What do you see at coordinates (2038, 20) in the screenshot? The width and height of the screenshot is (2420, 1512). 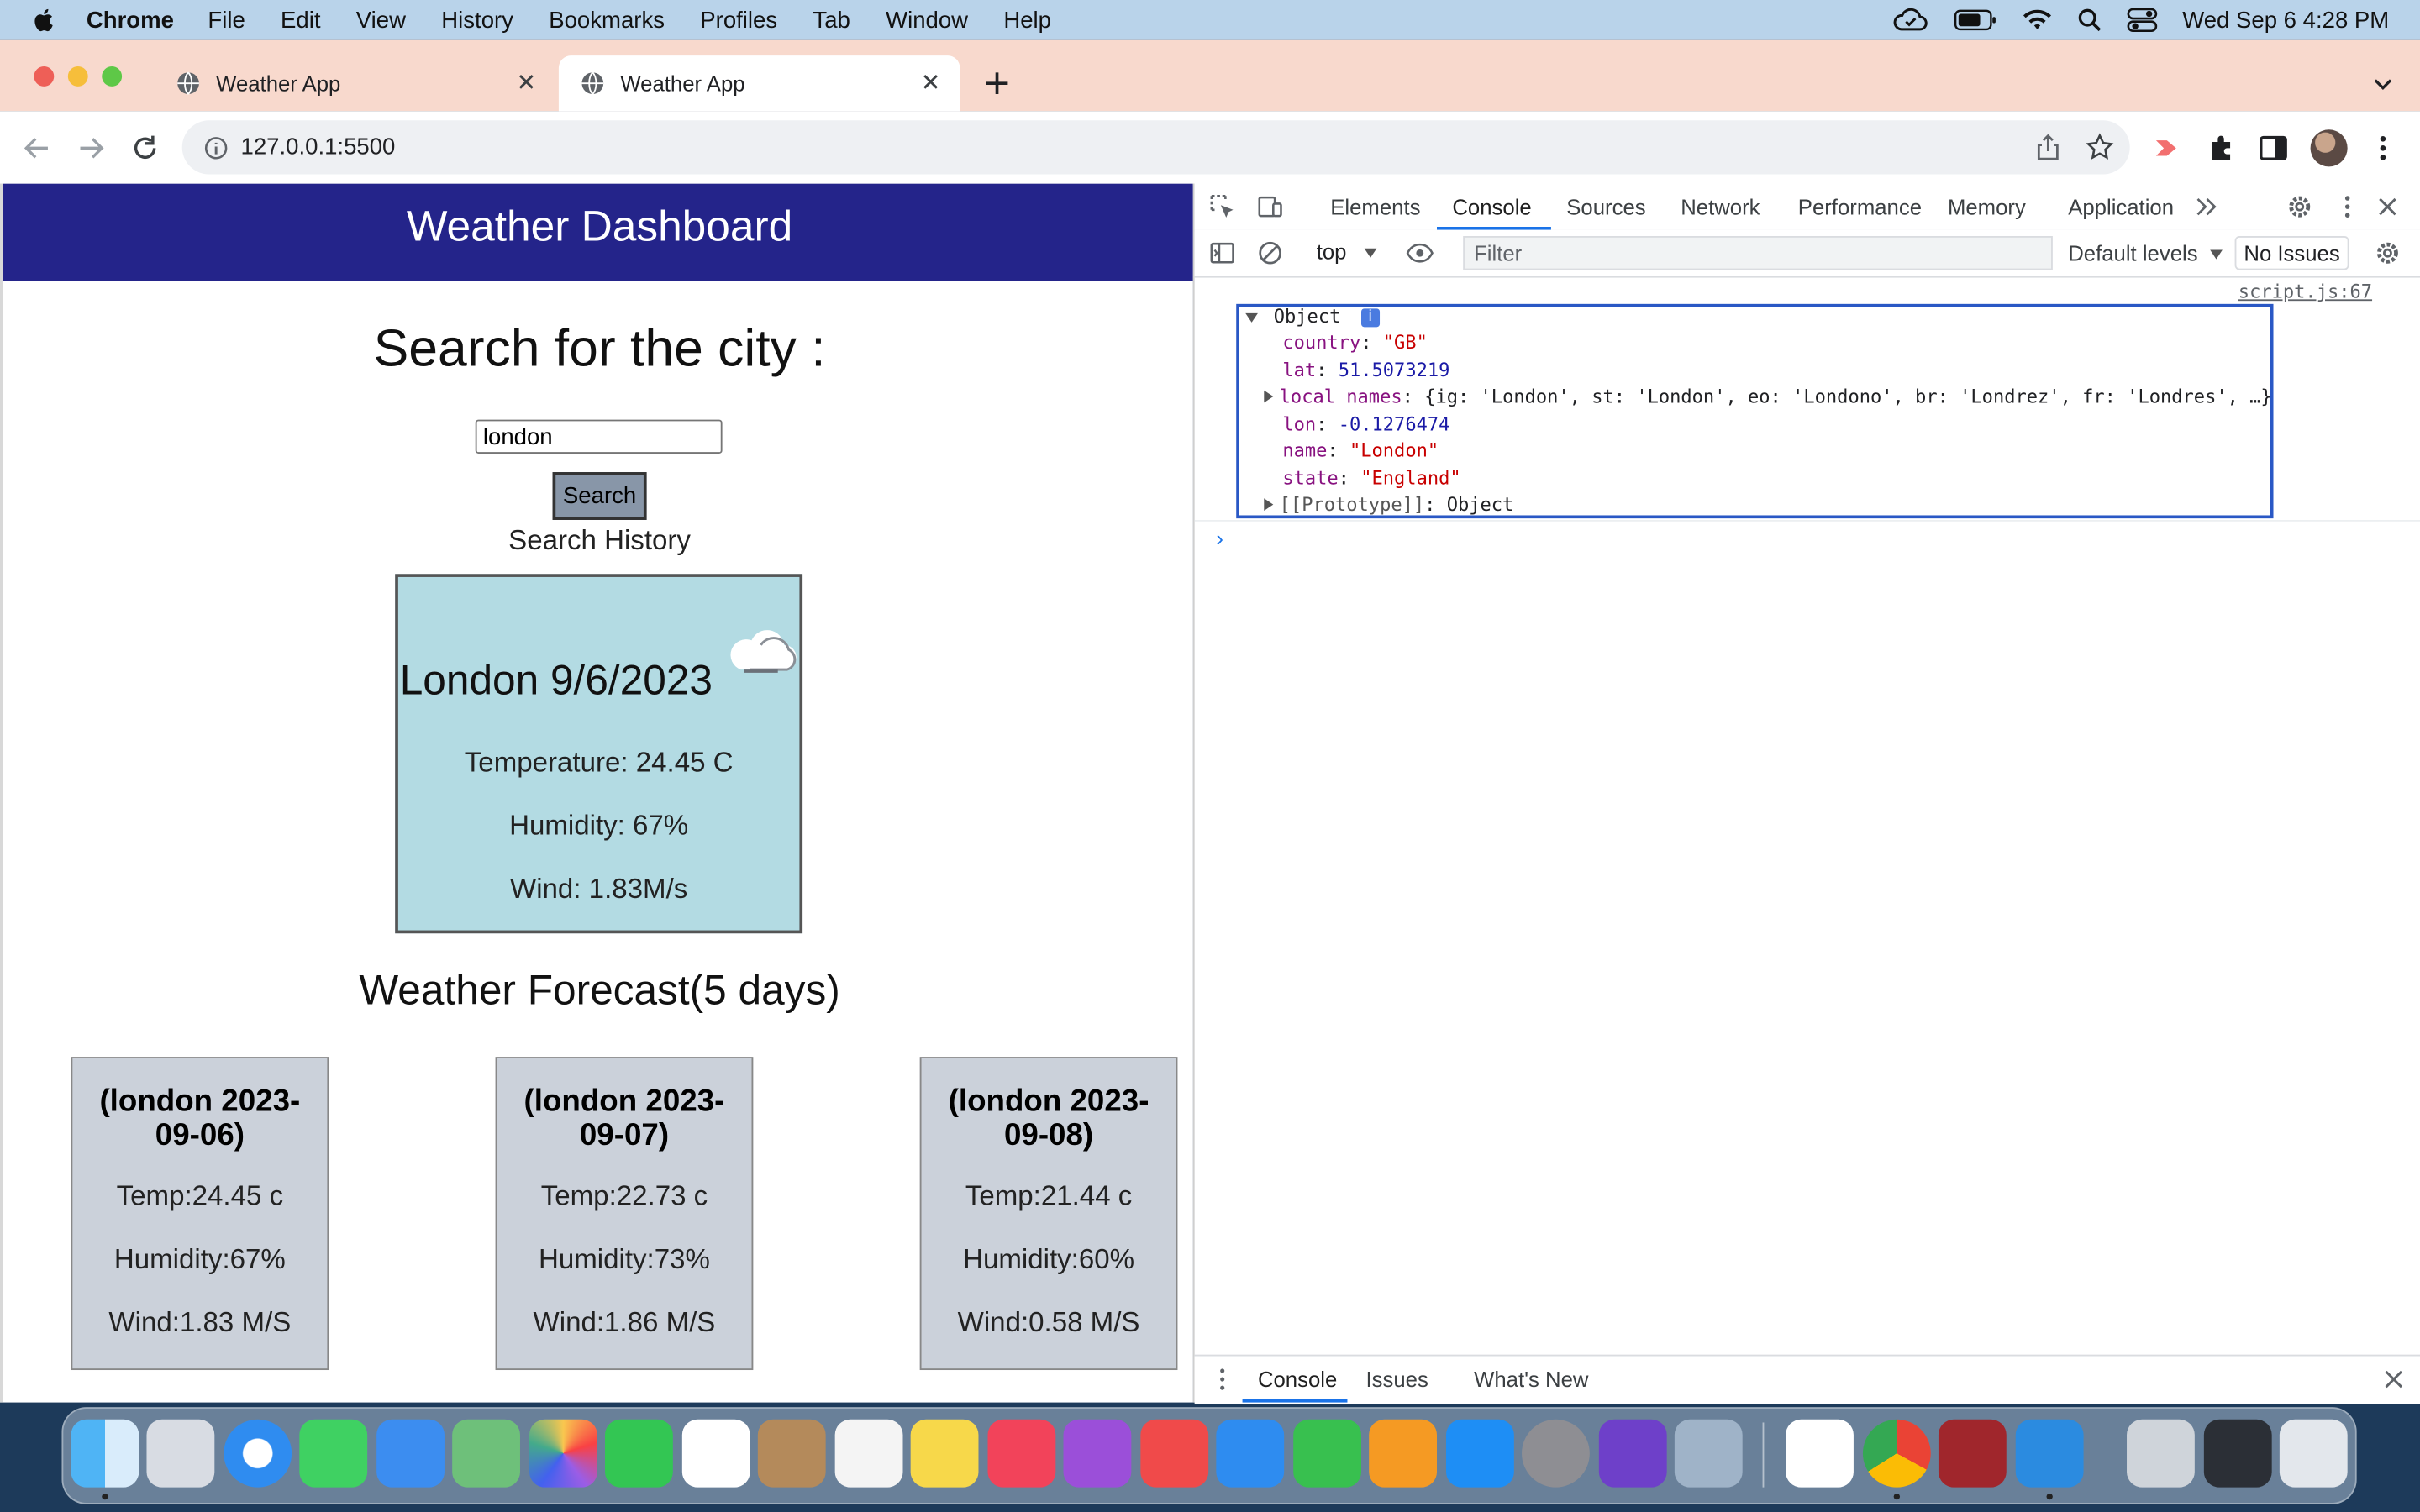 I see `wifi-icon` at bounding box center [2038, 20].